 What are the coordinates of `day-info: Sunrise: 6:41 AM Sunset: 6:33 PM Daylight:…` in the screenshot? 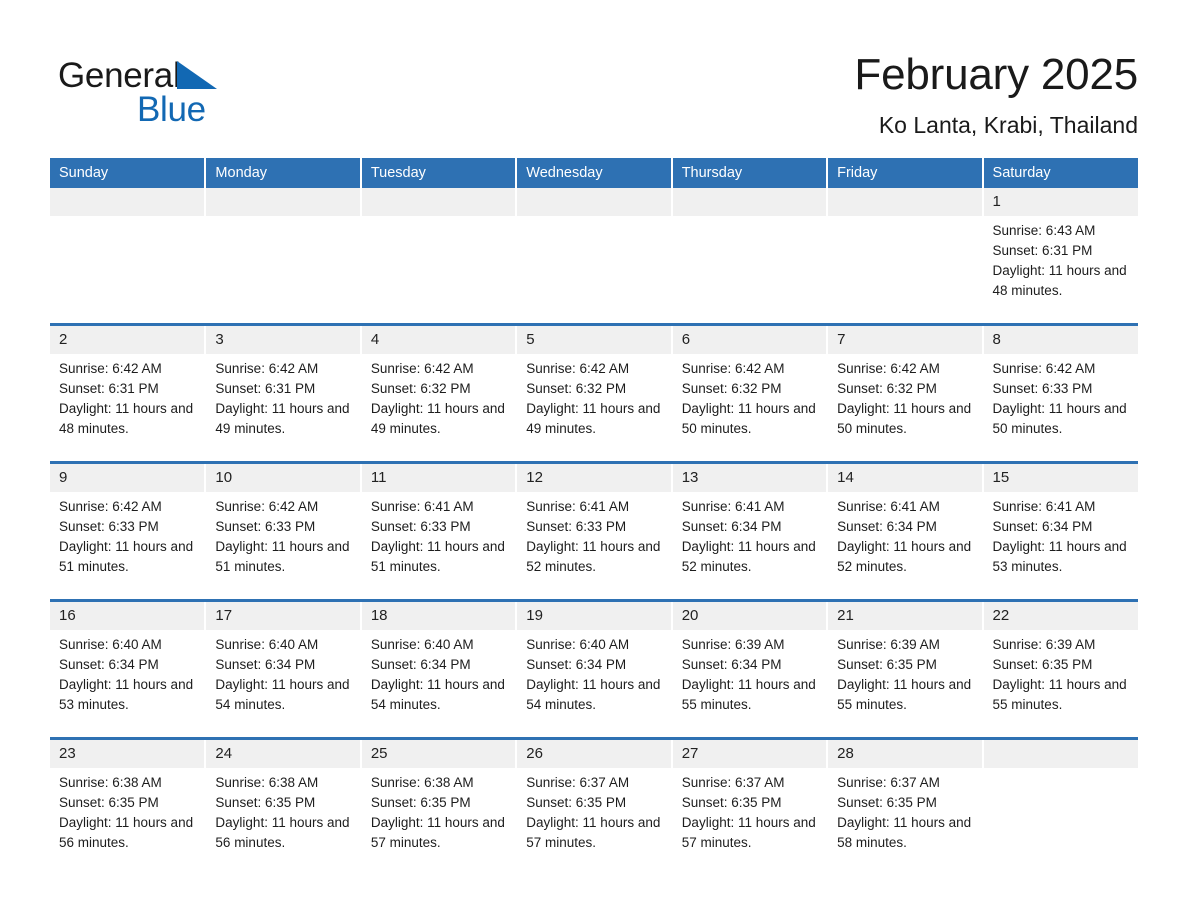 It's located at (438, 534).